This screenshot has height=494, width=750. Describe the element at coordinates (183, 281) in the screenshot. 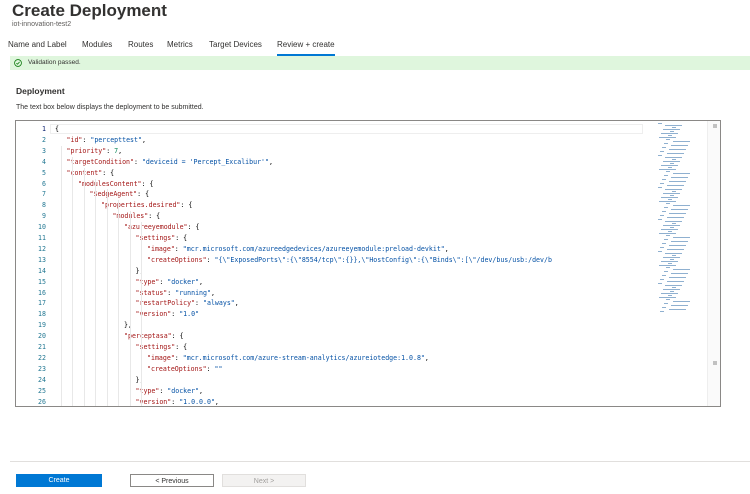

I see `code-token: "docker"` at that location.